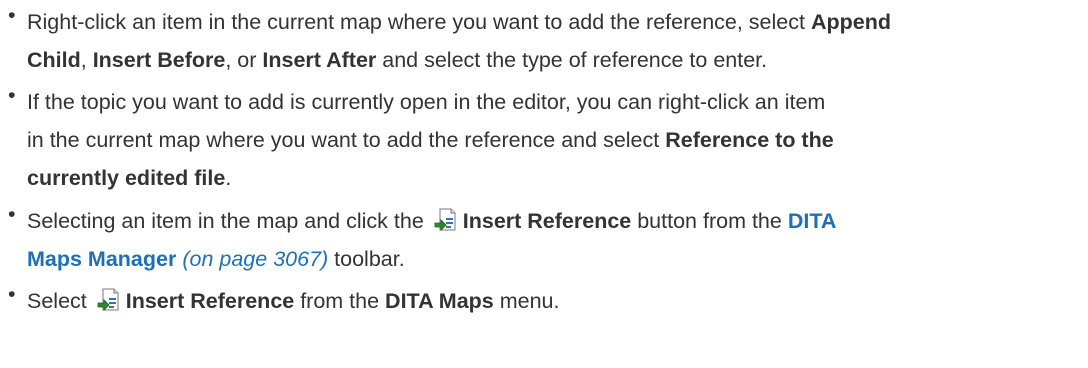 Image resolution: width=1088 pixels, height=368 pixels. What do you see at coordinates (255, 259) in the screenshot?
I see `page-reference-link: (on page 3067)` at bounding box center [255, 259].